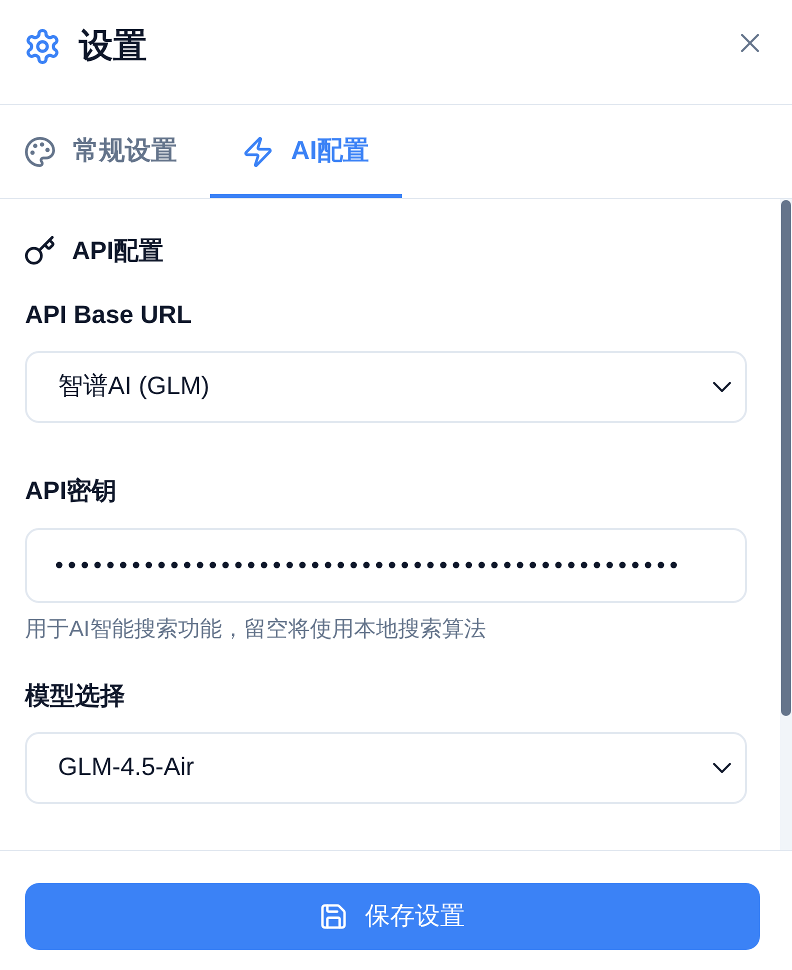  I want to click on base-url-select: 智谱AI (GLM), so click(386, 387).